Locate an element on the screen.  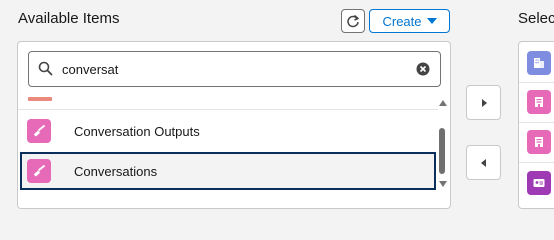
move-to-available-button is located at coordinates (483, 162).